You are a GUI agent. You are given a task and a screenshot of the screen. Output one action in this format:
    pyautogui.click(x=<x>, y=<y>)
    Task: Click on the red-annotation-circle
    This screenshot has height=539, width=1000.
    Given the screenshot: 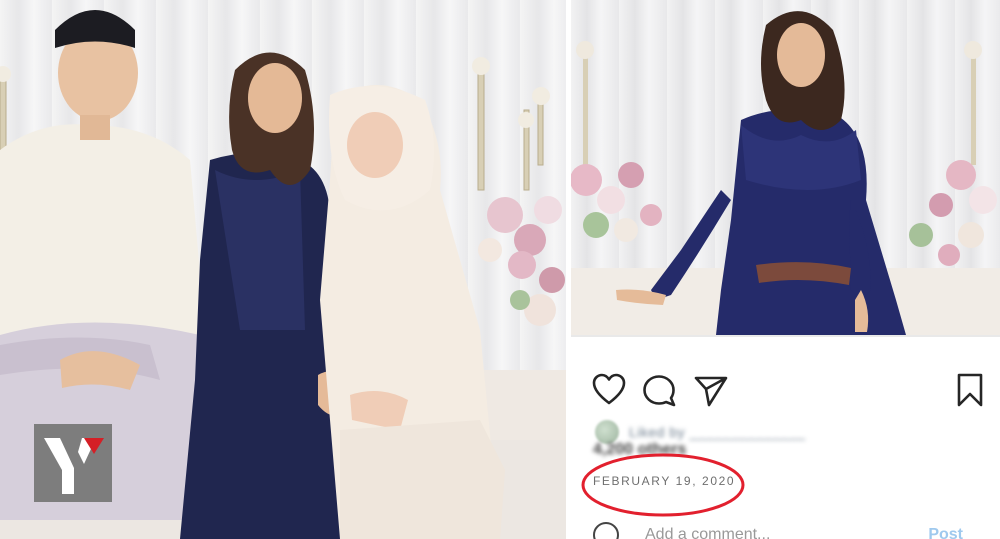 What is the action you would take?
    pyautogui.click(x=663, y=485)
    